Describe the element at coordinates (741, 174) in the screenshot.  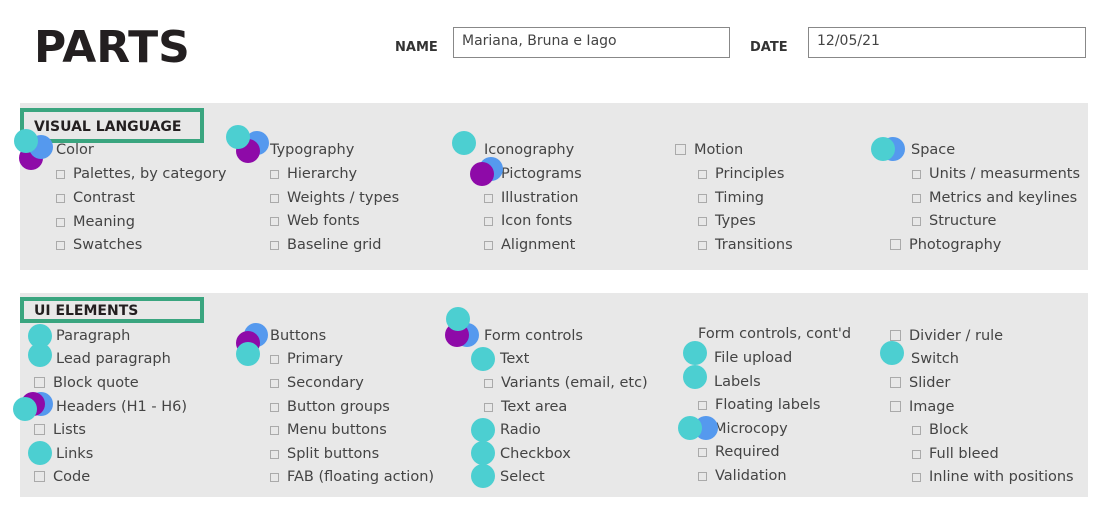
I see `subtopic: Principles` at that location.